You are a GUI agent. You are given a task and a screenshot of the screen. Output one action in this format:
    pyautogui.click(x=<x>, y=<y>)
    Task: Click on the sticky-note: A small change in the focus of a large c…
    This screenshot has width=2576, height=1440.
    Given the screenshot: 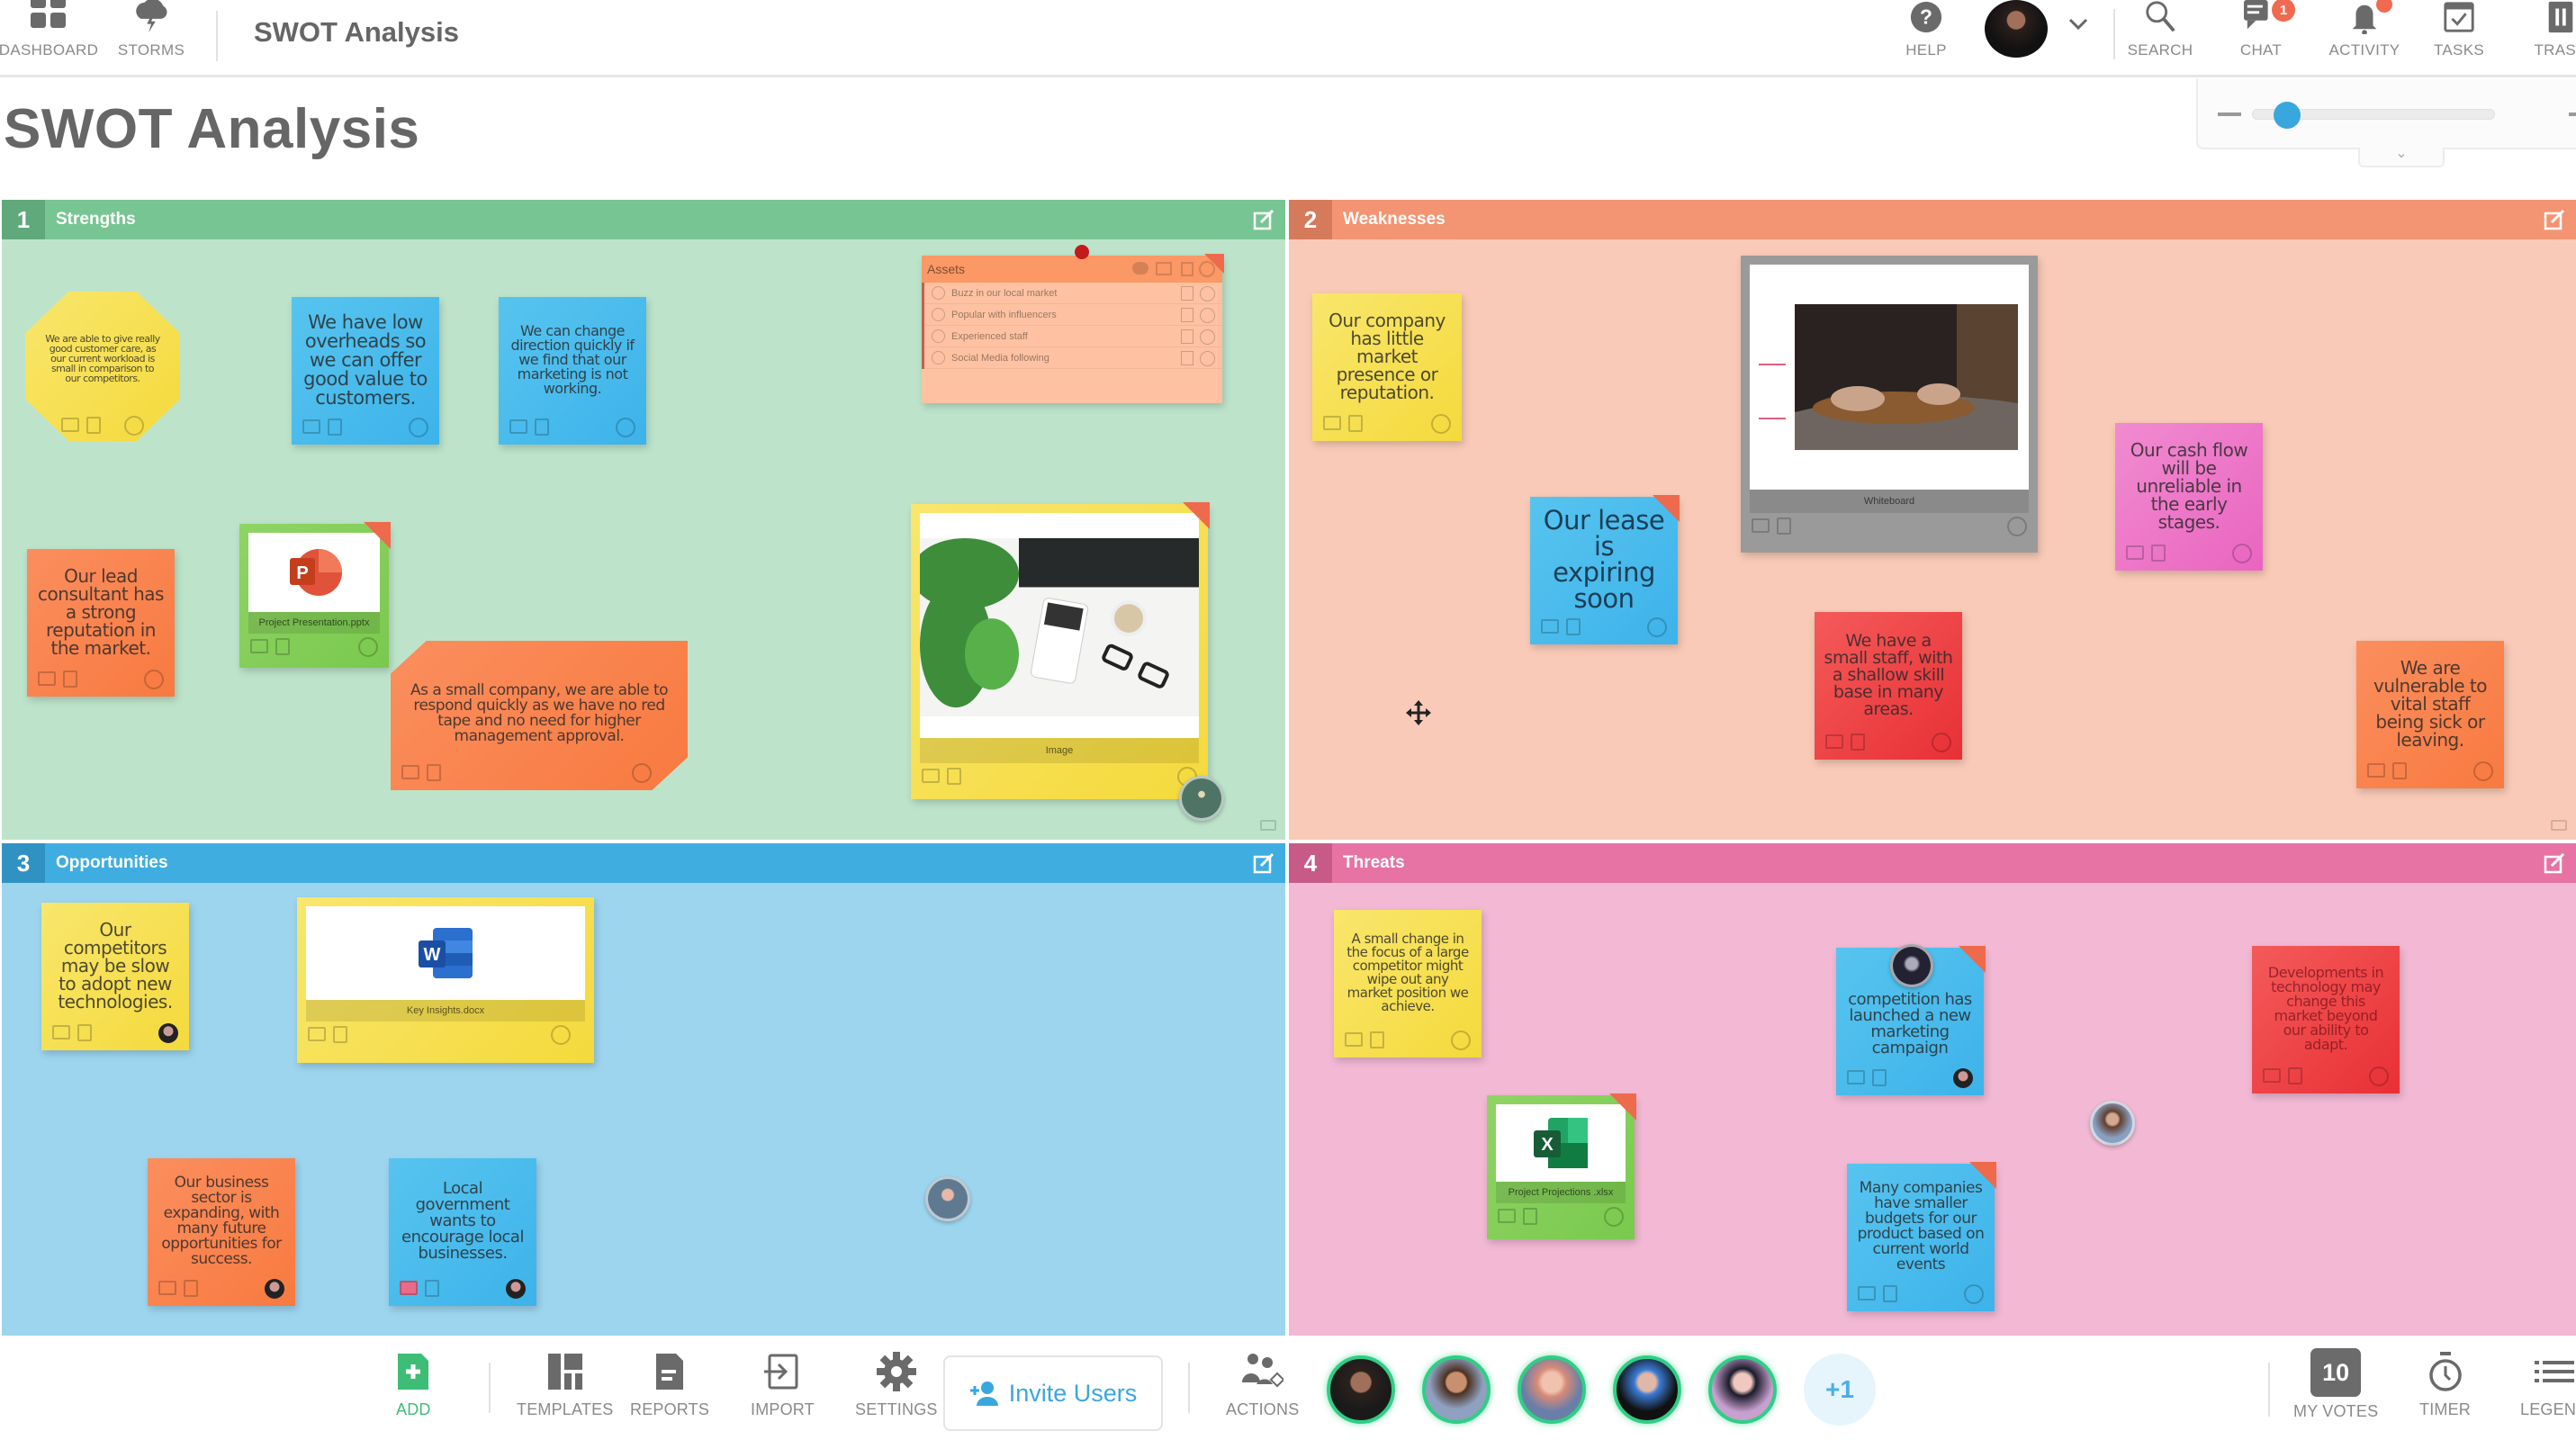 What is the action you would take?
    pyautogui.click(x=1408, y=984)
    